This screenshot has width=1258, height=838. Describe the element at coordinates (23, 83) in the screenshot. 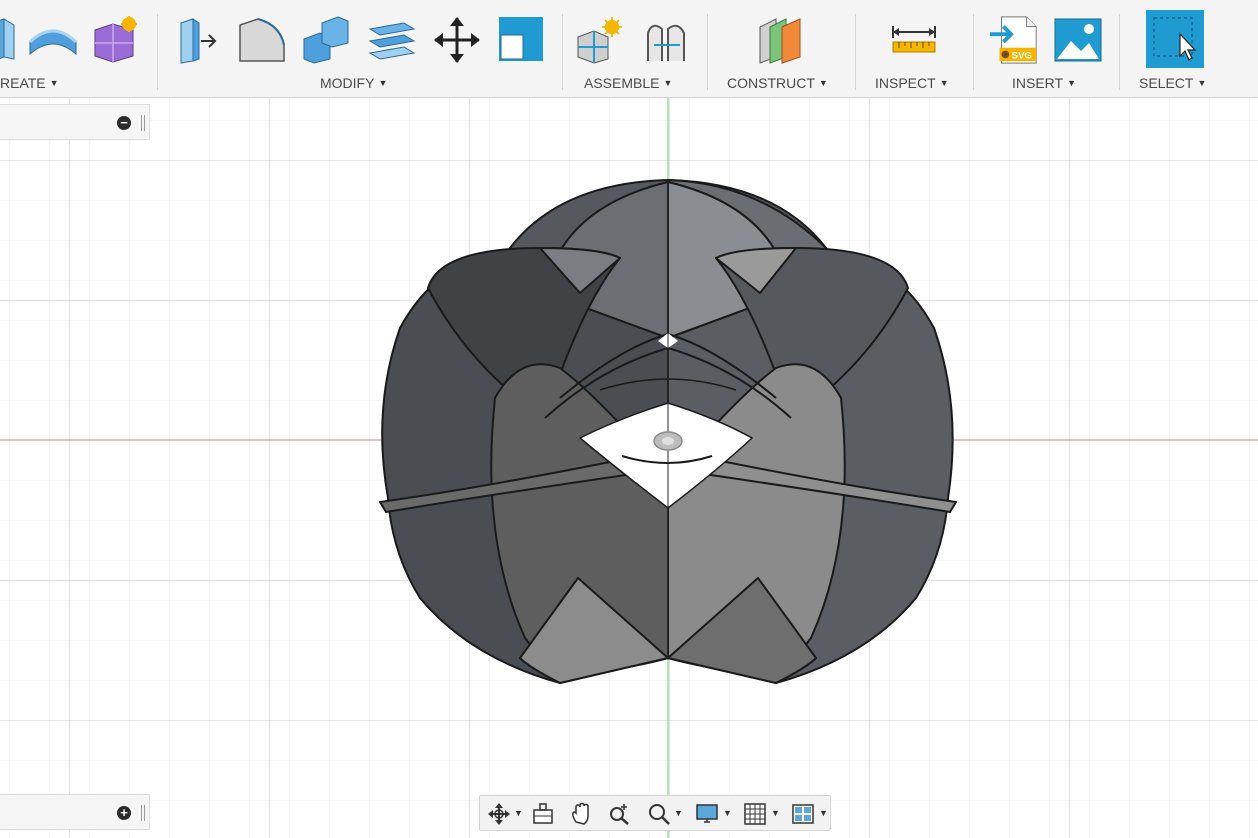

I see `create-label: REATE` at that location.